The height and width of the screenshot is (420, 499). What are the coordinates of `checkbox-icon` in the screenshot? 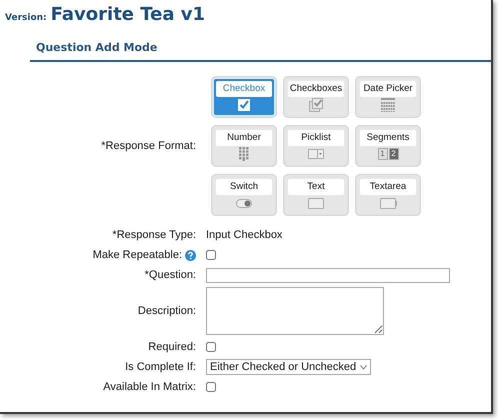 It's located at (244, 105).